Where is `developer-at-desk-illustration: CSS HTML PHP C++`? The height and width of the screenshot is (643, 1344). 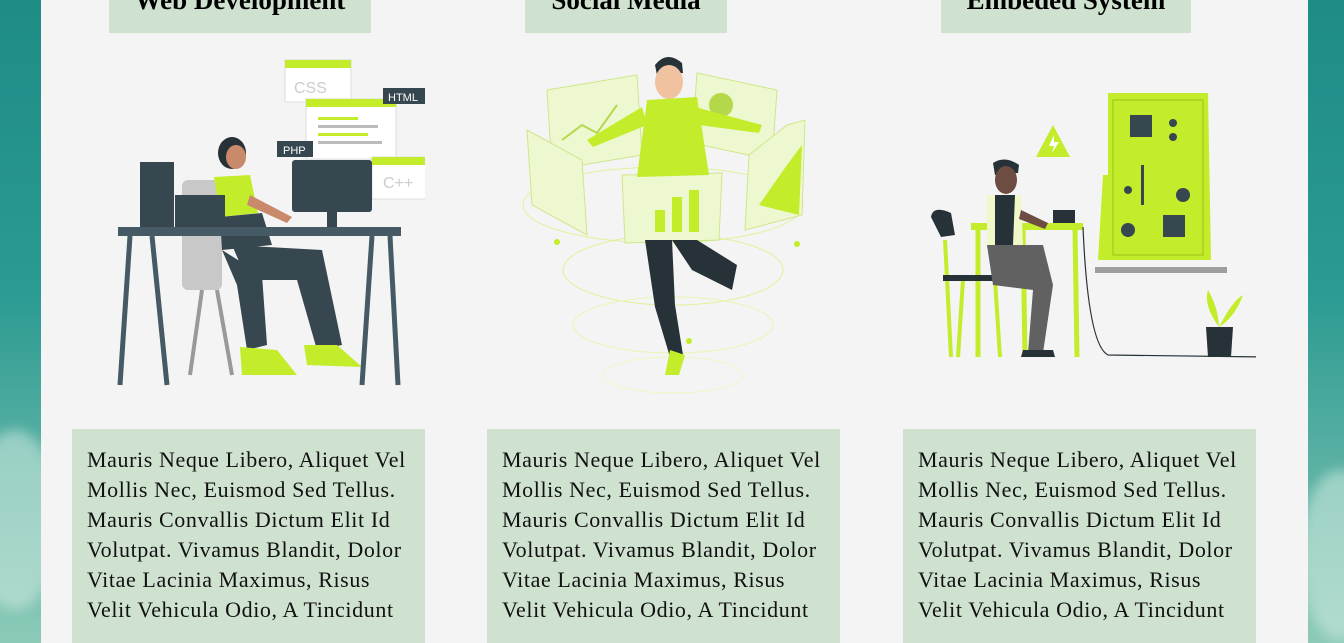
developer-at-desk-illustration: CSS HTML PHP C++ is located at coordinates (271, 222).